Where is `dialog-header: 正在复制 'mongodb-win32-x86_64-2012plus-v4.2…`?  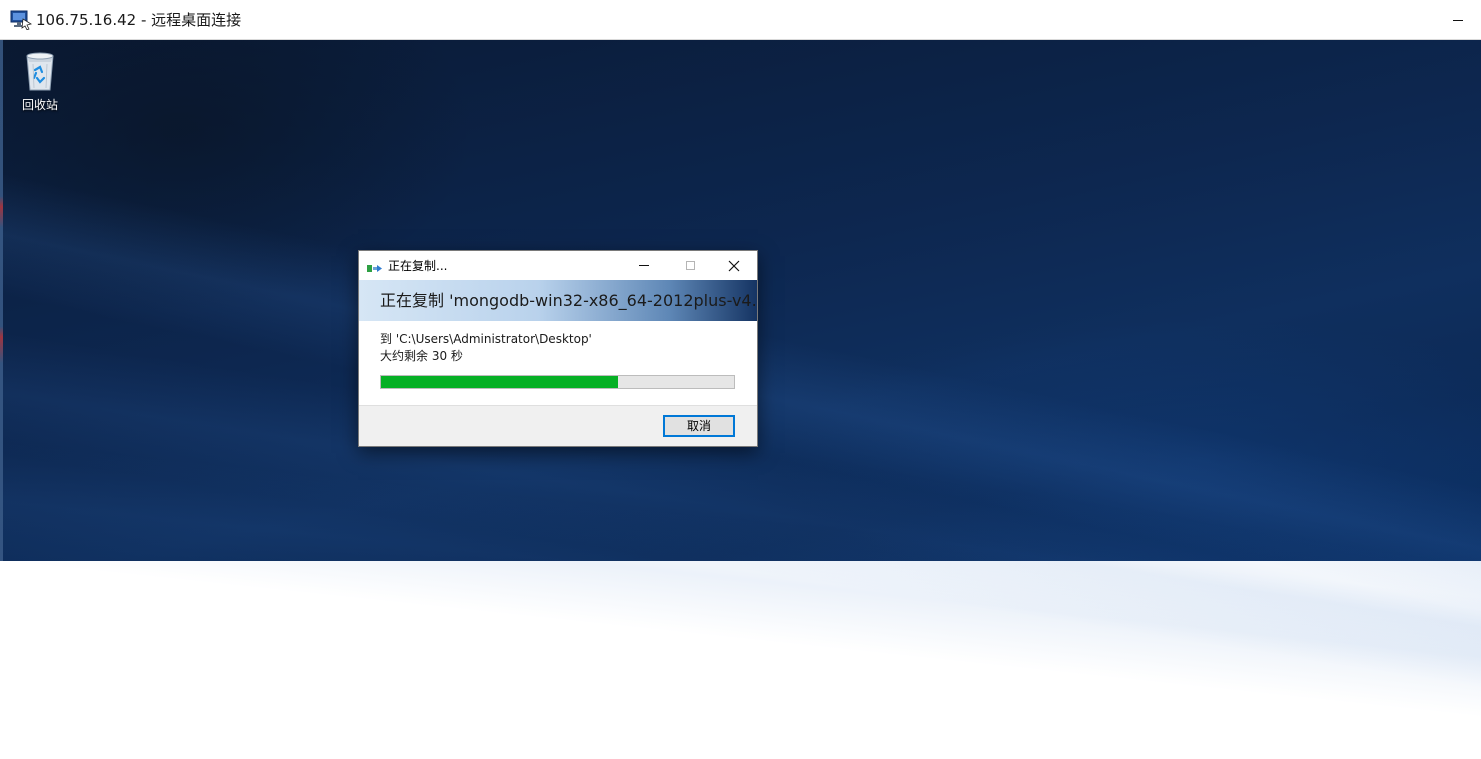
dialog-header: 正在复制 'mongodb-win32-x86_64-2012plus-v4.2… is located at coordinates (558, 300).